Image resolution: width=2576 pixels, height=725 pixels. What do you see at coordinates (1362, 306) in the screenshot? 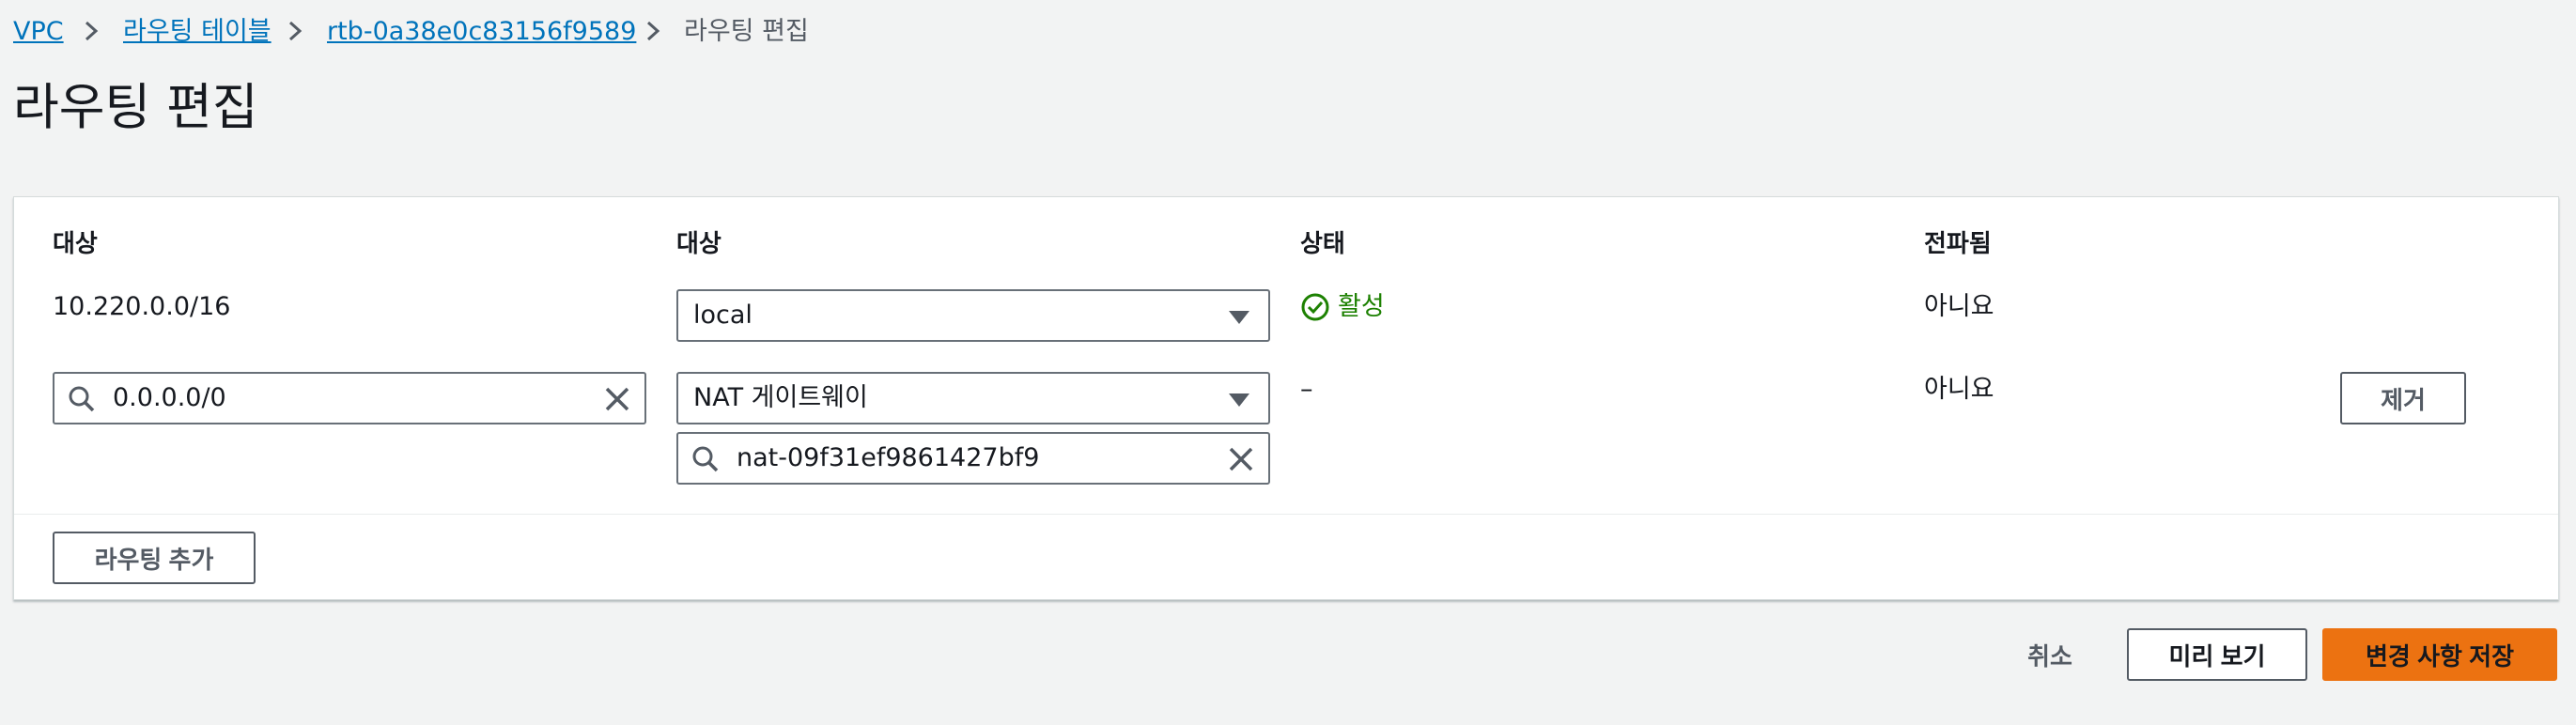
I see `status-text: 활성` at bounding box center [1362, 306].